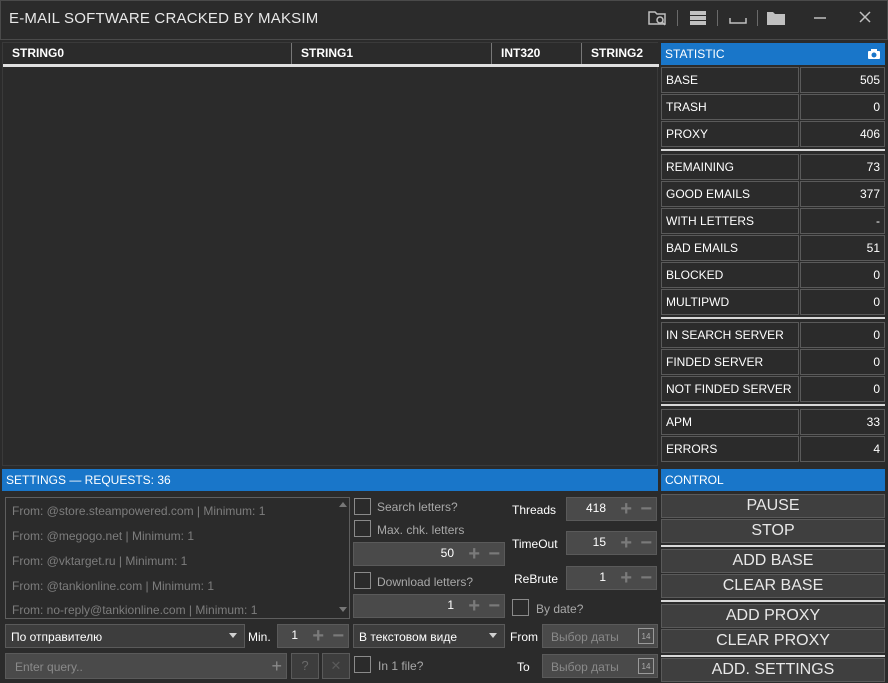  I want to click on min-stepper: 1 + −, so click(313, 636).